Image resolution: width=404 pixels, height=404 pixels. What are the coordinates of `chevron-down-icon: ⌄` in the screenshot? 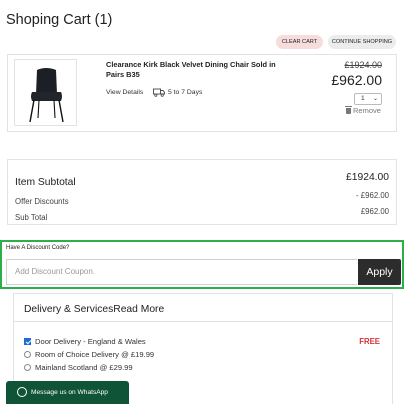 It's located at (375, 99).